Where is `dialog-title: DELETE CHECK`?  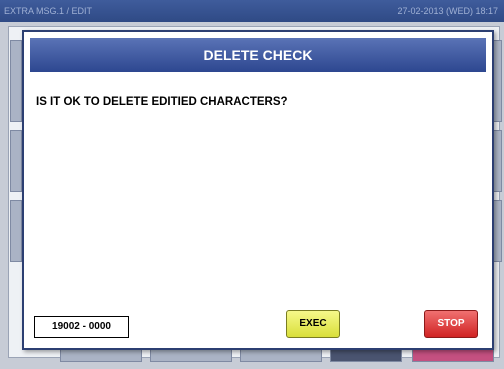
dialog-title: DELETE CHECK is located at coordinates (258, 55).